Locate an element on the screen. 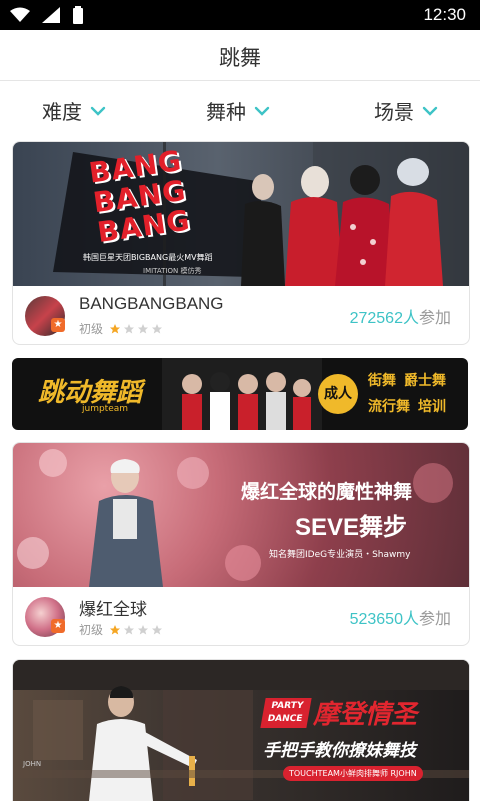 This screenshot has height=801, width=480. status-bar: 12:30 is located at coordinates (240, 15).